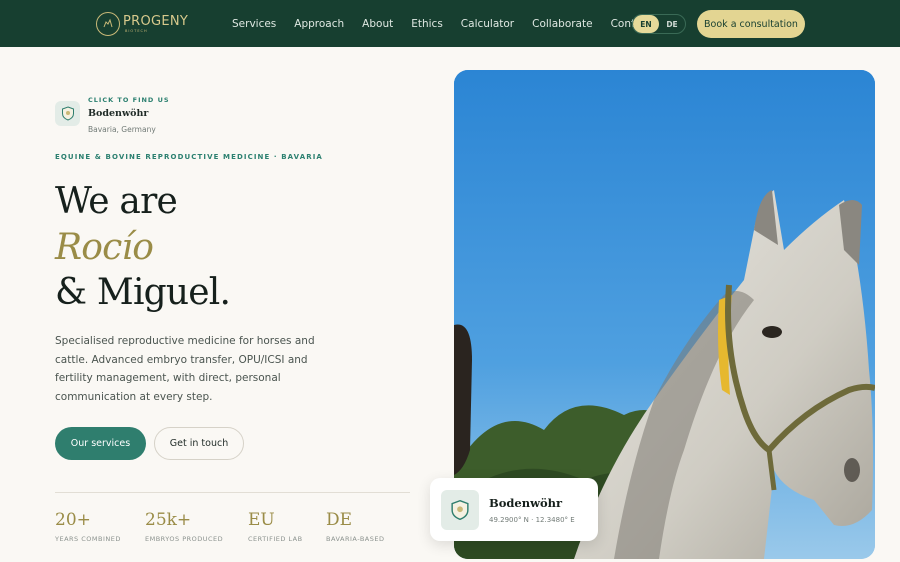  I want to click on stat-value: 20+, so click(73, 520).